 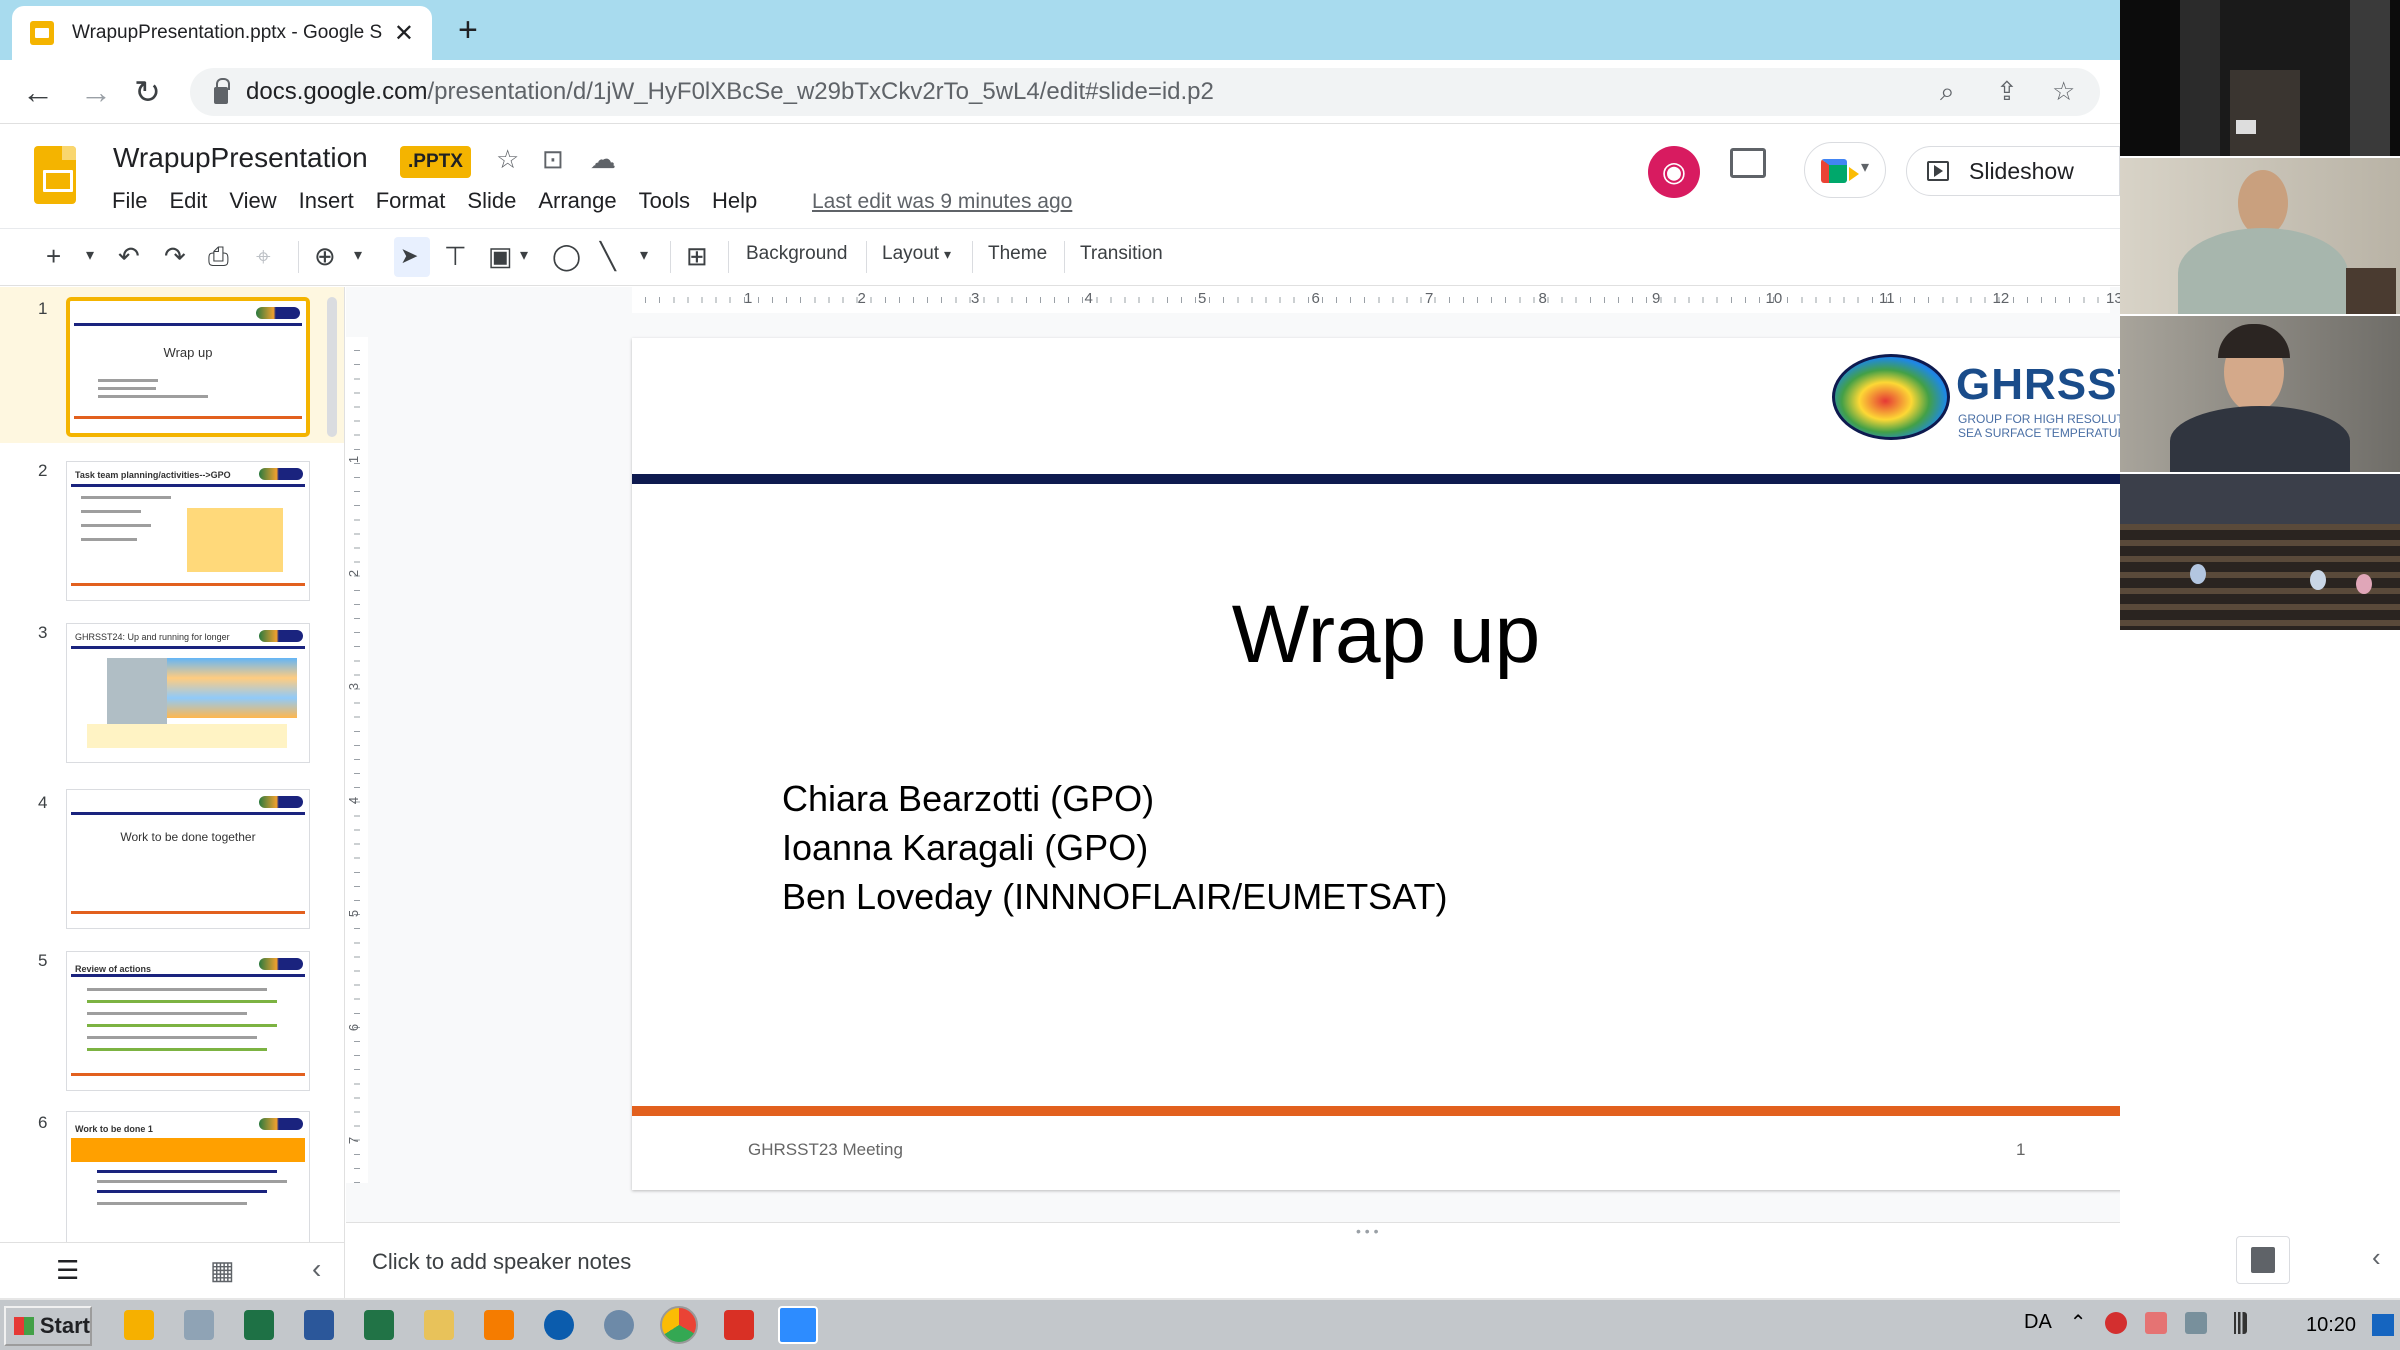 I want to click on list-view-icon: ☰, so click(x=67, y=1270).